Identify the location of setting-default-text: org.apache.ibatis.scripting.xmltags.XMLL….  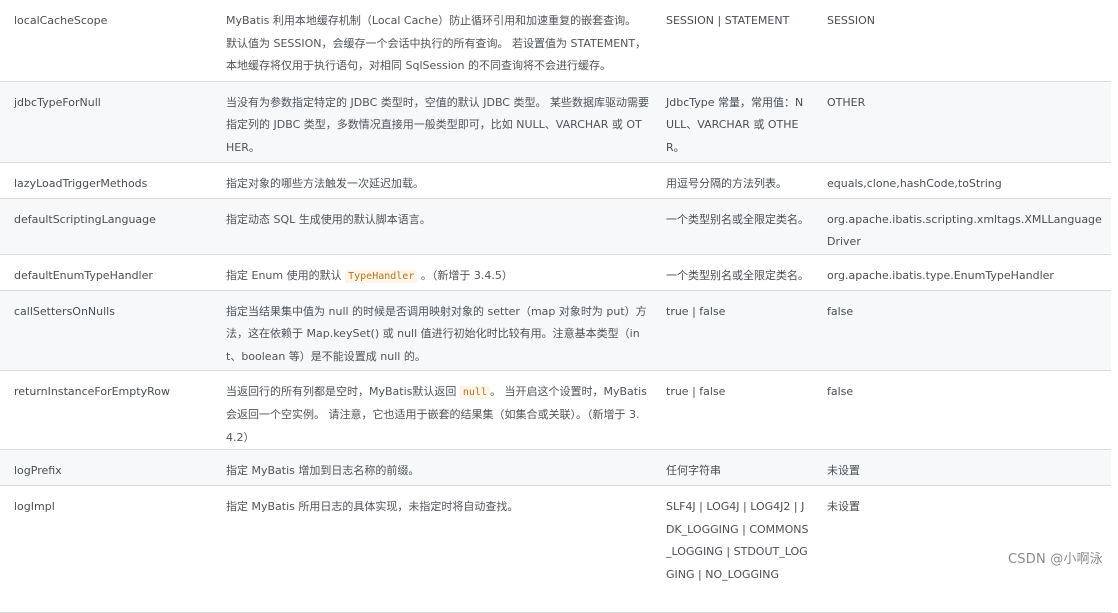
(964, 230).